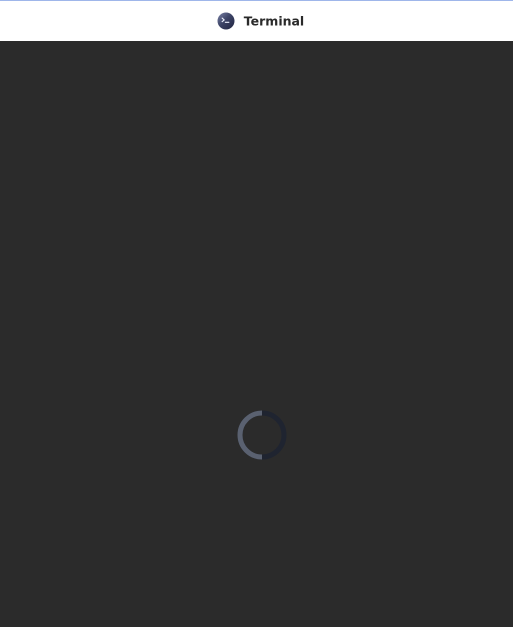  What do you see at coordinates (274, 21) in the screenshot?
I see `window-title: Terminal` at bounding box center [274, 21].